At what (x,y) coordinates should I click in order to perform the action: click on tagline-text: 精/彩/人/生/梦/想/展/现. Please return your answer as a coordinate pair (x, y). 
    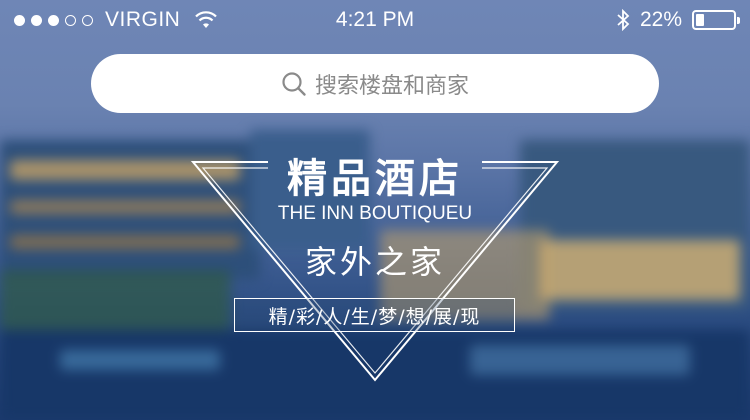
    Looking at the image, I should click on (374, 316).